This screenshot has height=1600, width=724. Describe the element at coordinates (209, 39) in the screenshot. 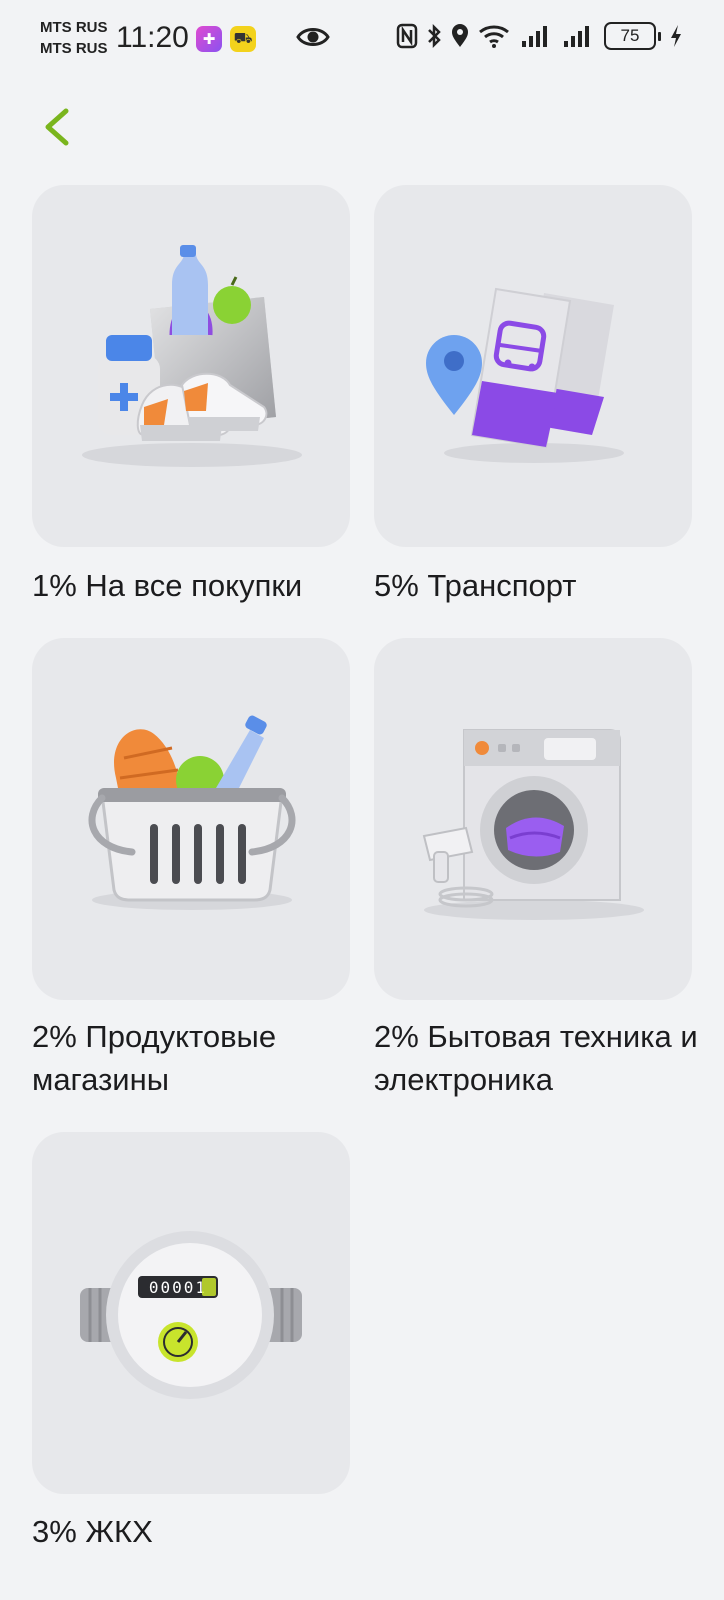

I see `app-badge-health-icon: ✚` at that location.